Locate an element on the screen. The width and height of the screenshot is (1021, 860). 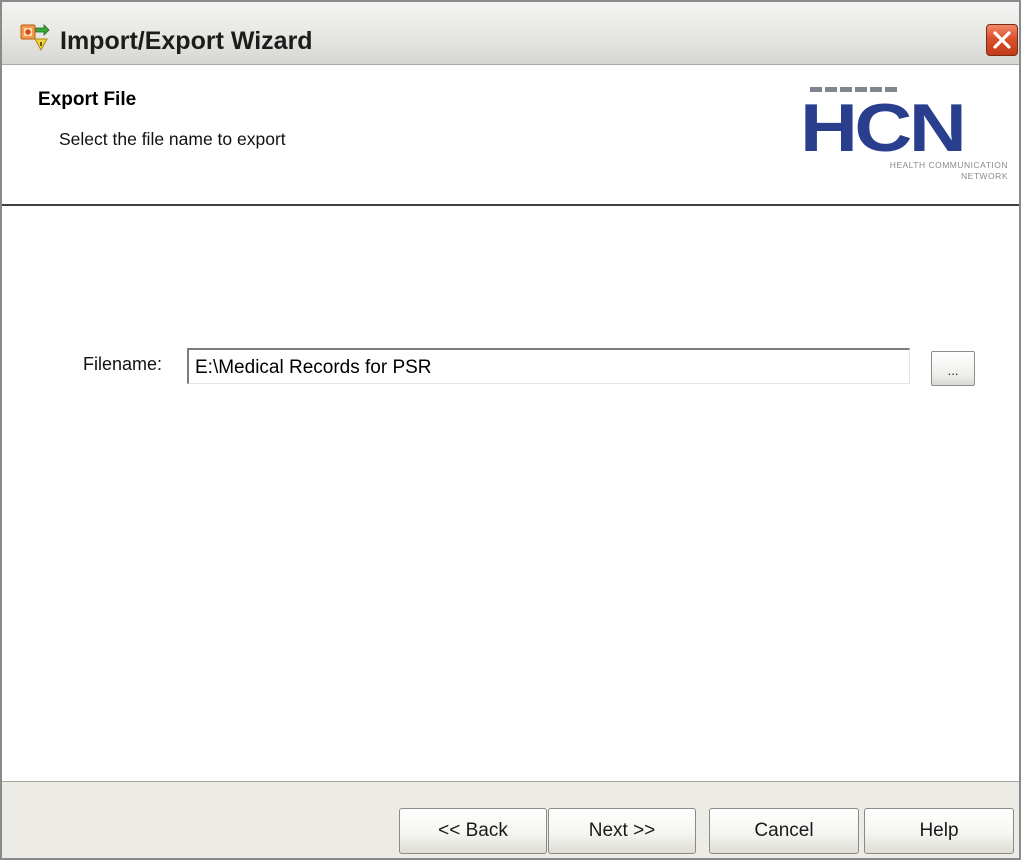
wizard-footer: << Back Next >> Cancel Help is located at coordinates (510, 819).